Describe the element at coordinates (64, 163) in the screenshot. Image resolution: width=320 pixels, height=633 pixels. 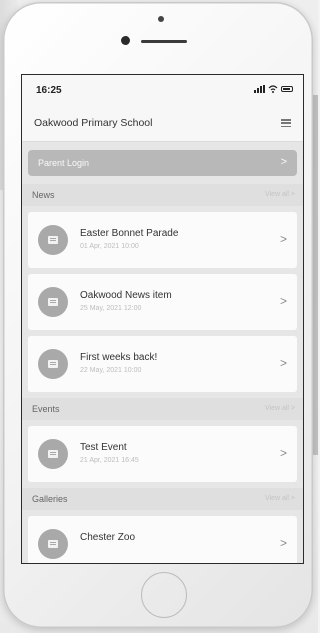
I see `parent-login-label: Parent Login` at that location.